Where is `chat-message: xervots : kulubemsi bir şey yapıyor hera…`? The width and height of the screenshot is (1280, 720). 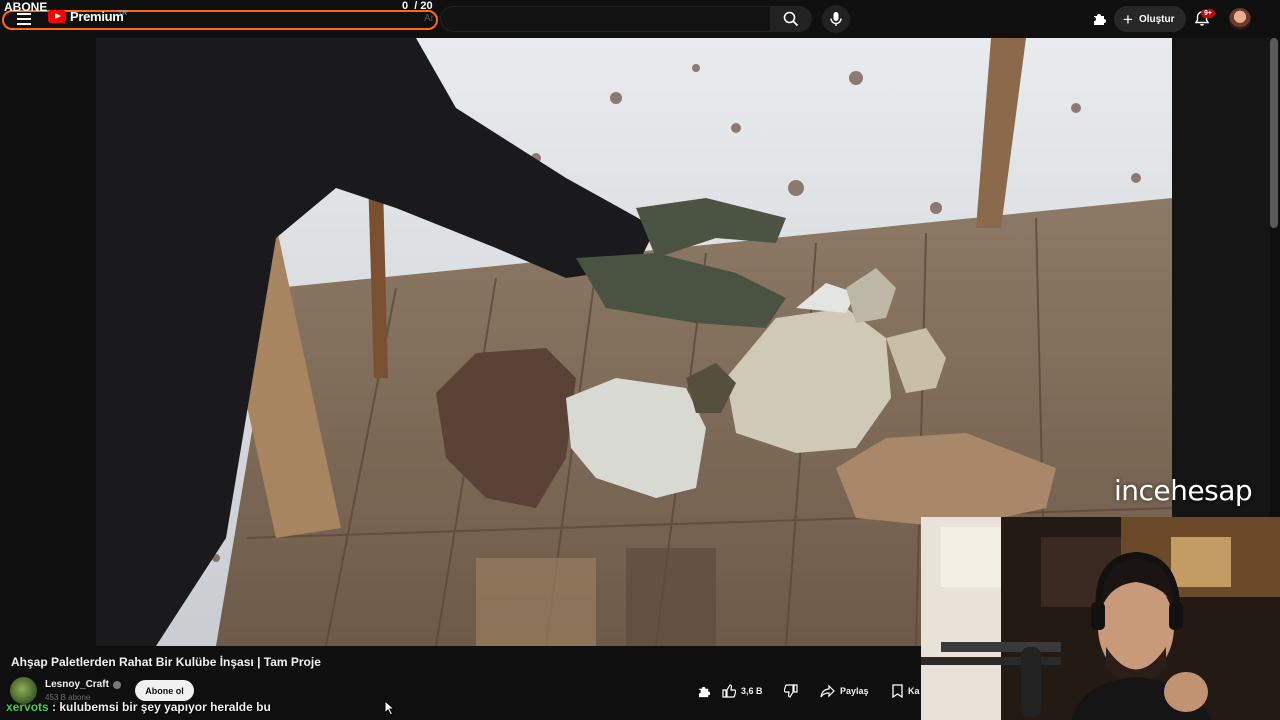
chat-message: xervots : kulubemsi bir şey yapıyor hera… is located at coordinates (138, 707).